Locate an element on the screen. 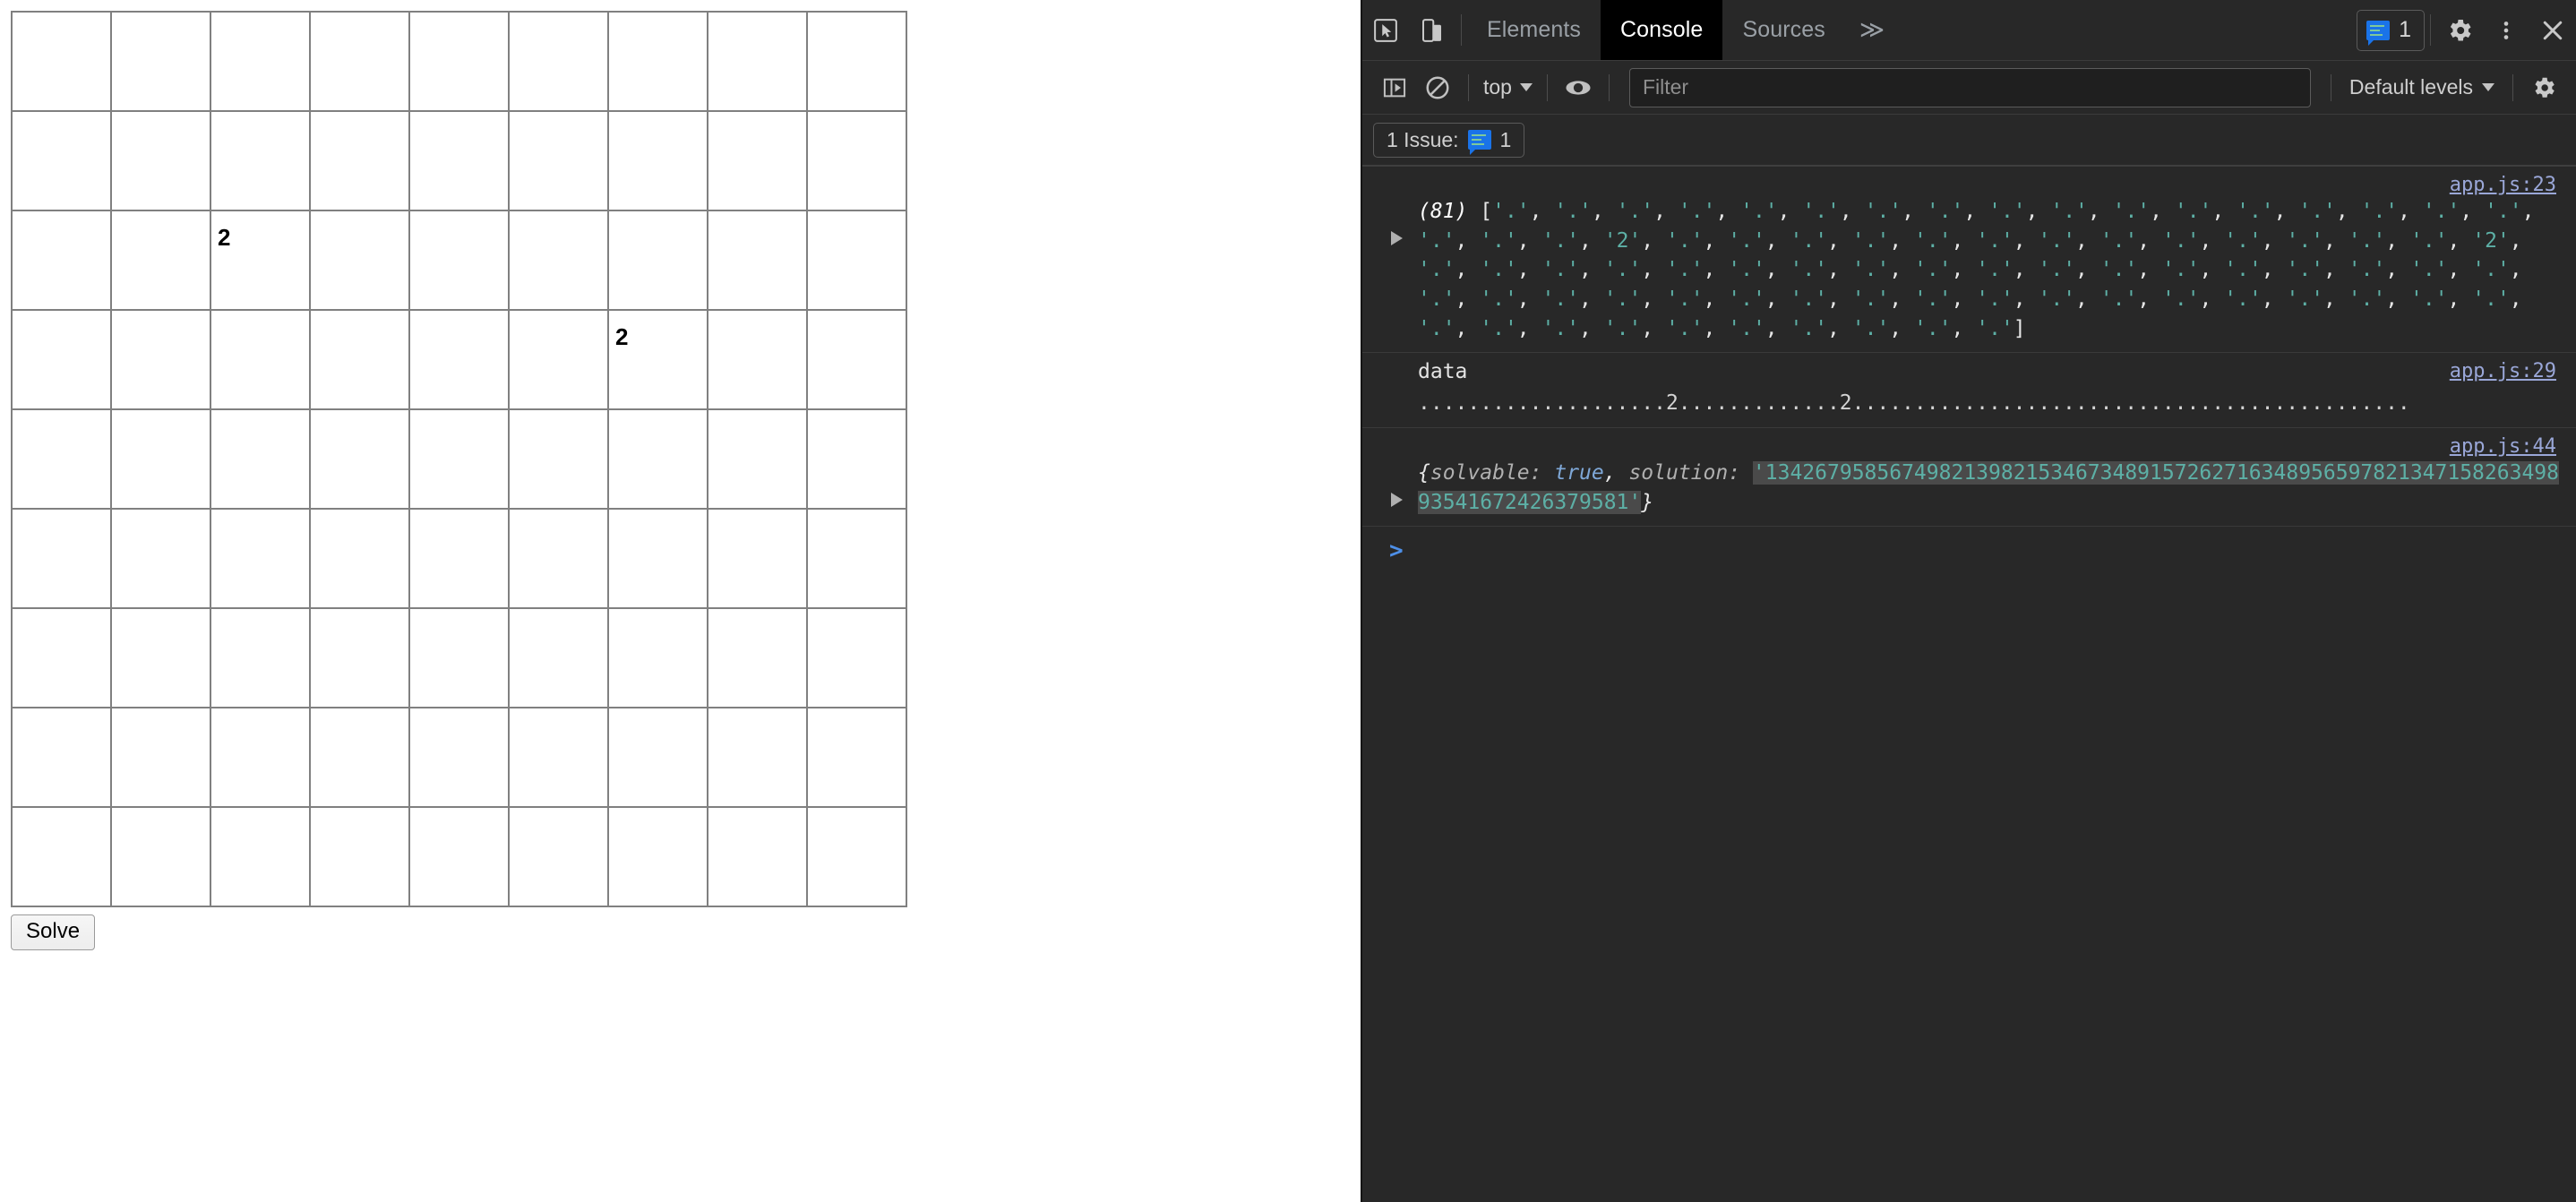 This screenshot has width=2576, height=1202. issues-badge-button: 1 is located at coordinates (2391, 30).